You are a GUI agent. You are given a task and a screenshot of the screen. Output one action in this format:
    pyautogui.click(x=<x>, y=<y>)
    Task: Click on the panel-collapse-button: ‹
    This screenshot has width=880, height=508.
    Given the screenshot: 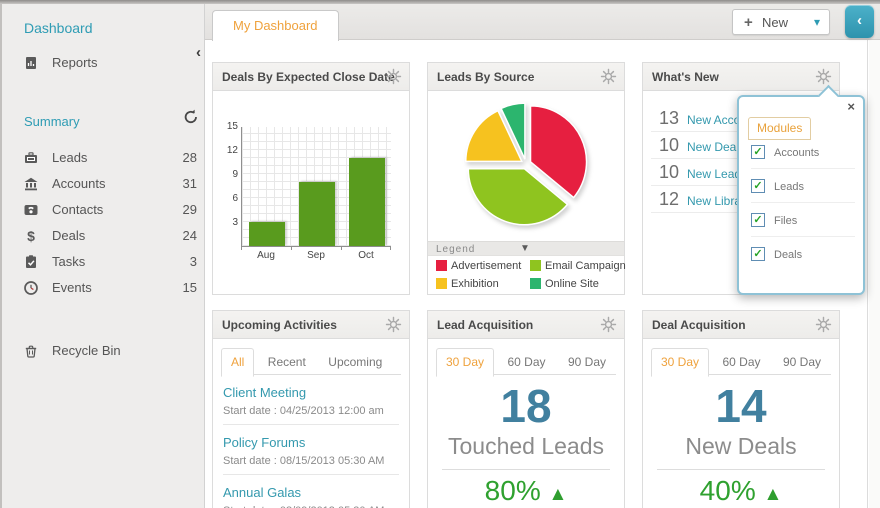 What is the action you would take?
    pyautogui.click(x=859, y=21)
    